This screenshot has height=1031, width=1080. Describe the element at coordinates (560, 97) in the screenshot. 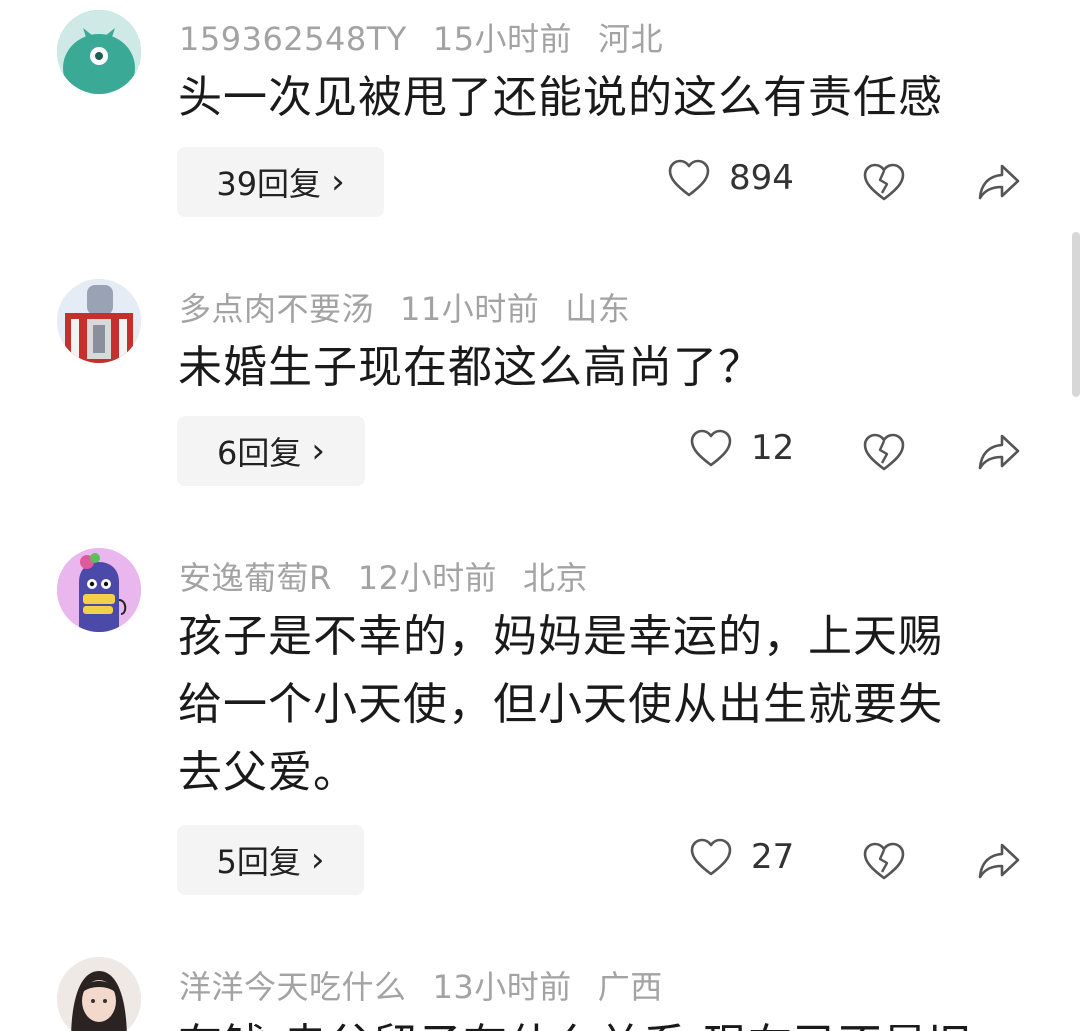

I see `comment-text-line: 头一次见被甩了还能说的这么有责任感` at that location.